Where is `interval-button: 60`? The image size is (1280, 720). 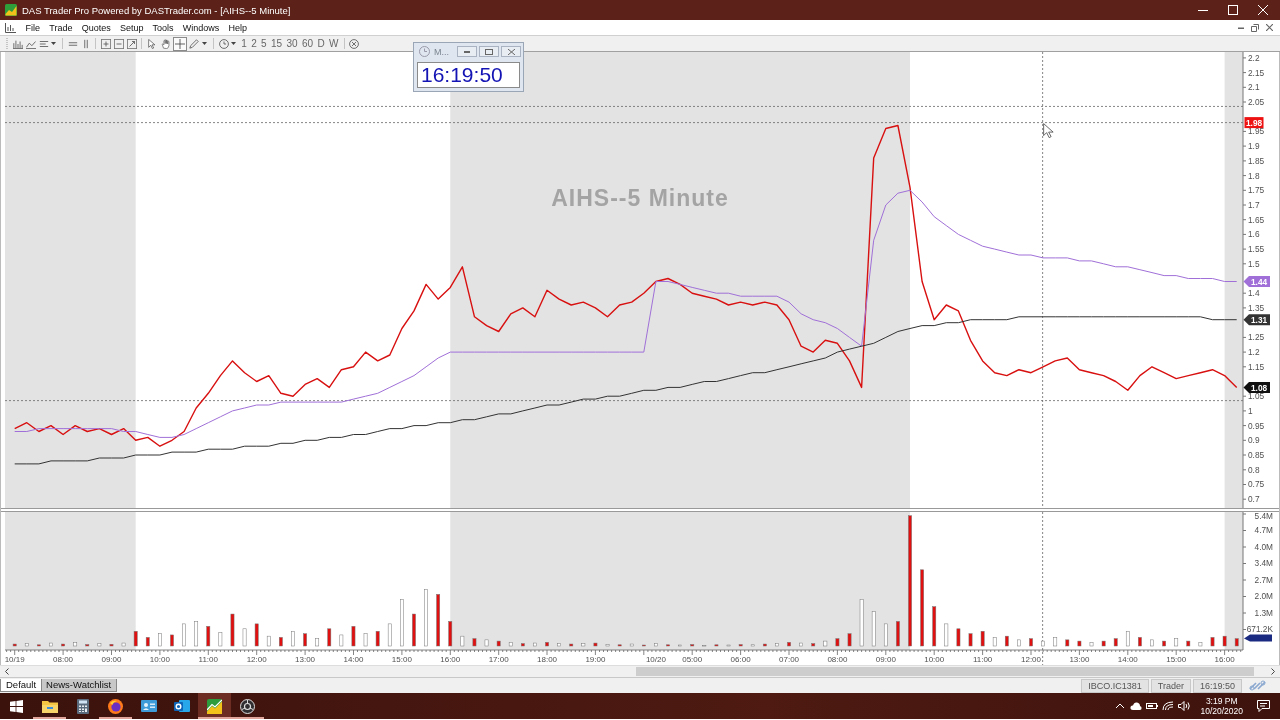 interval-button: 60 is located at coordinates (307, 43).